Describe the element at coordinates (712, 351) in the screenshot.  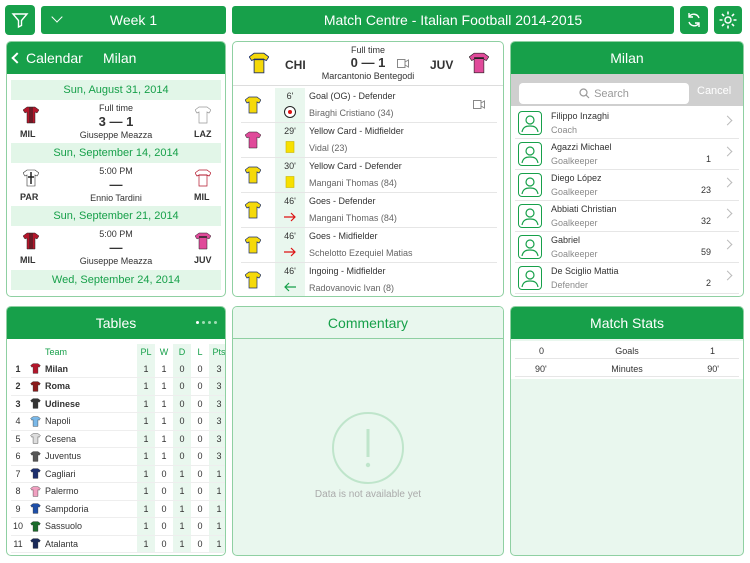
I see `stat-right: 1` at that location.